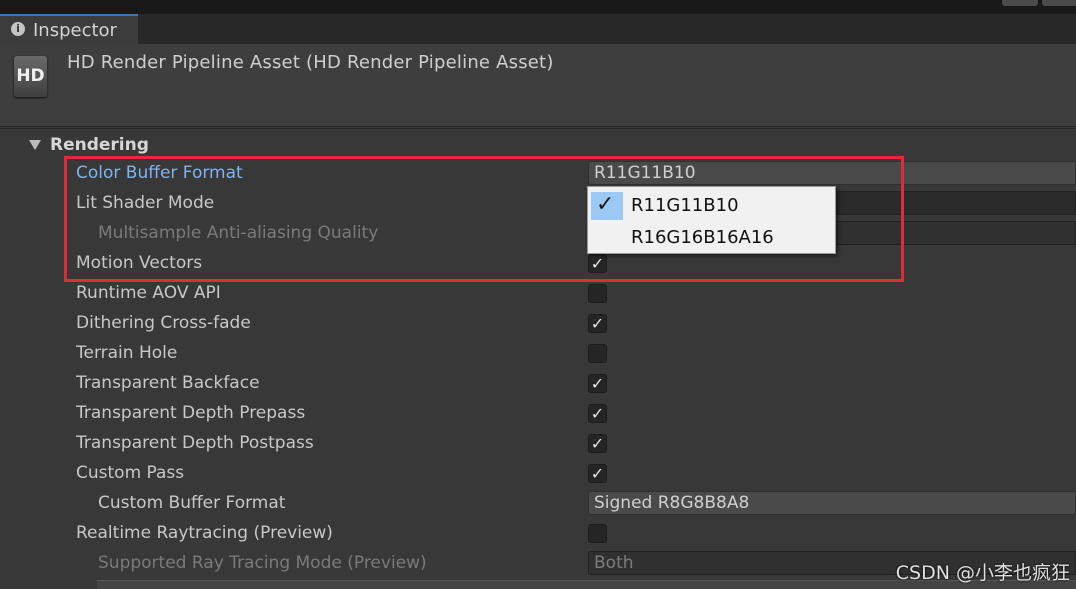 This screenshot has width=1076, height=589. I want to click on custom-pass-checkbox: ✓, so click(597, 473).